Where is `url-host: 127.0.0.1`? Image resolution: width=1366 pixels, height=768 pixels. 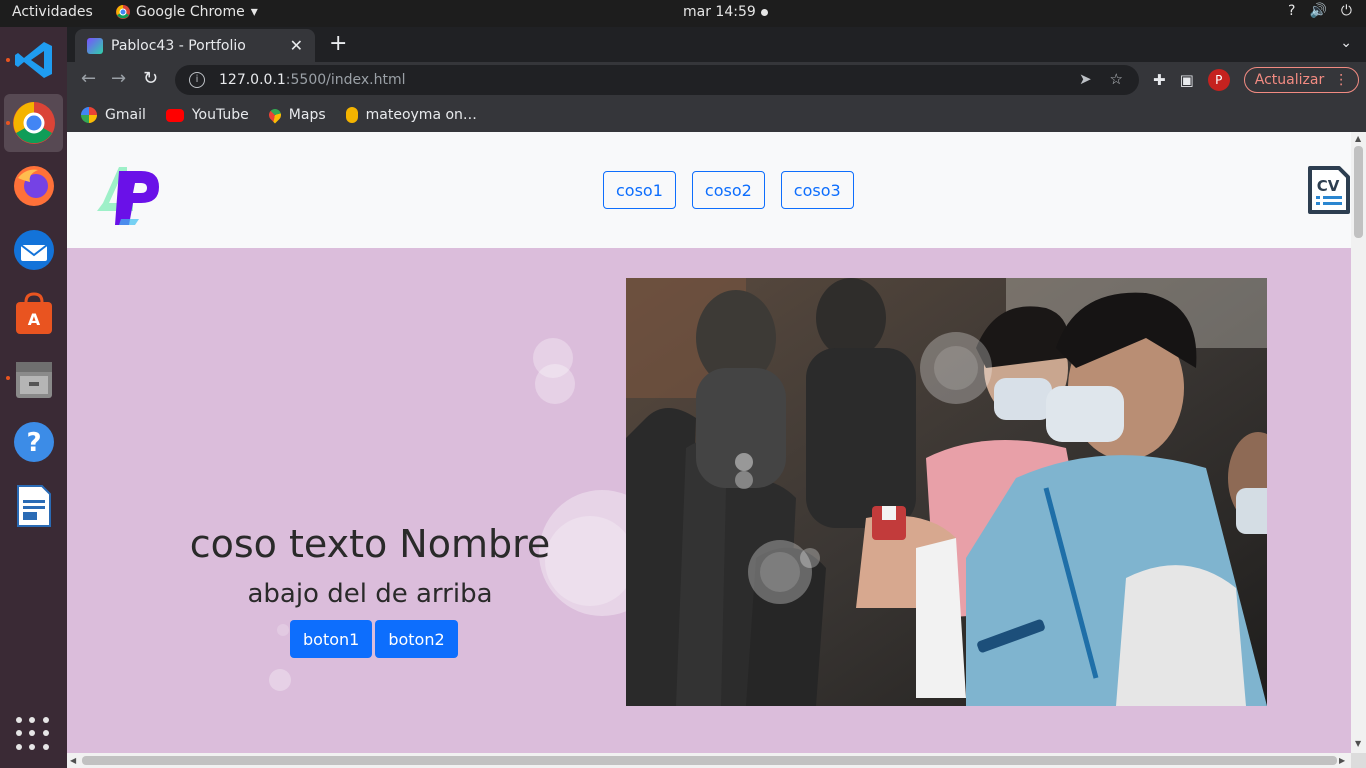
url-host: 127.0.0.1 is located at coordinates (252, 80).